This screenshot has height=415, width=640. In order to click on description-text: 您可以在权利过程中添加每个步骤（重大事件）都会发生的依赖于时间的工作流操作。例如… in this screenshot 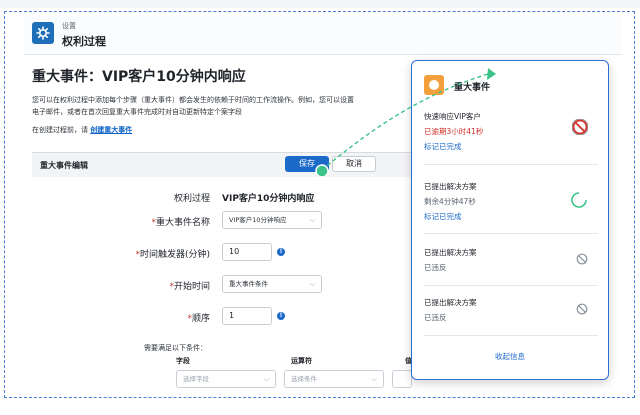, I will do `click(225, 106)`.